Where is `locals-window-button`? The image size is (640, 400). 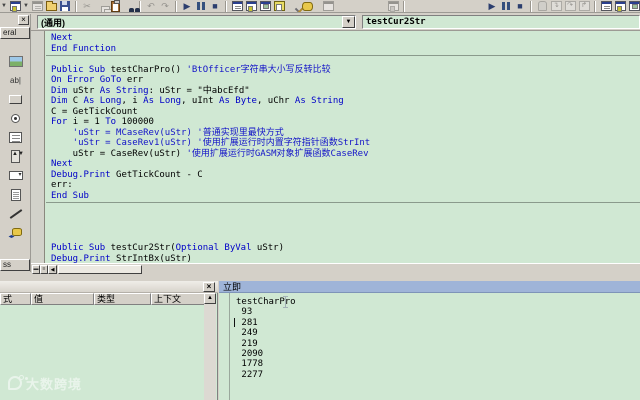 locals-window-button is located at coordinates (606, 6).